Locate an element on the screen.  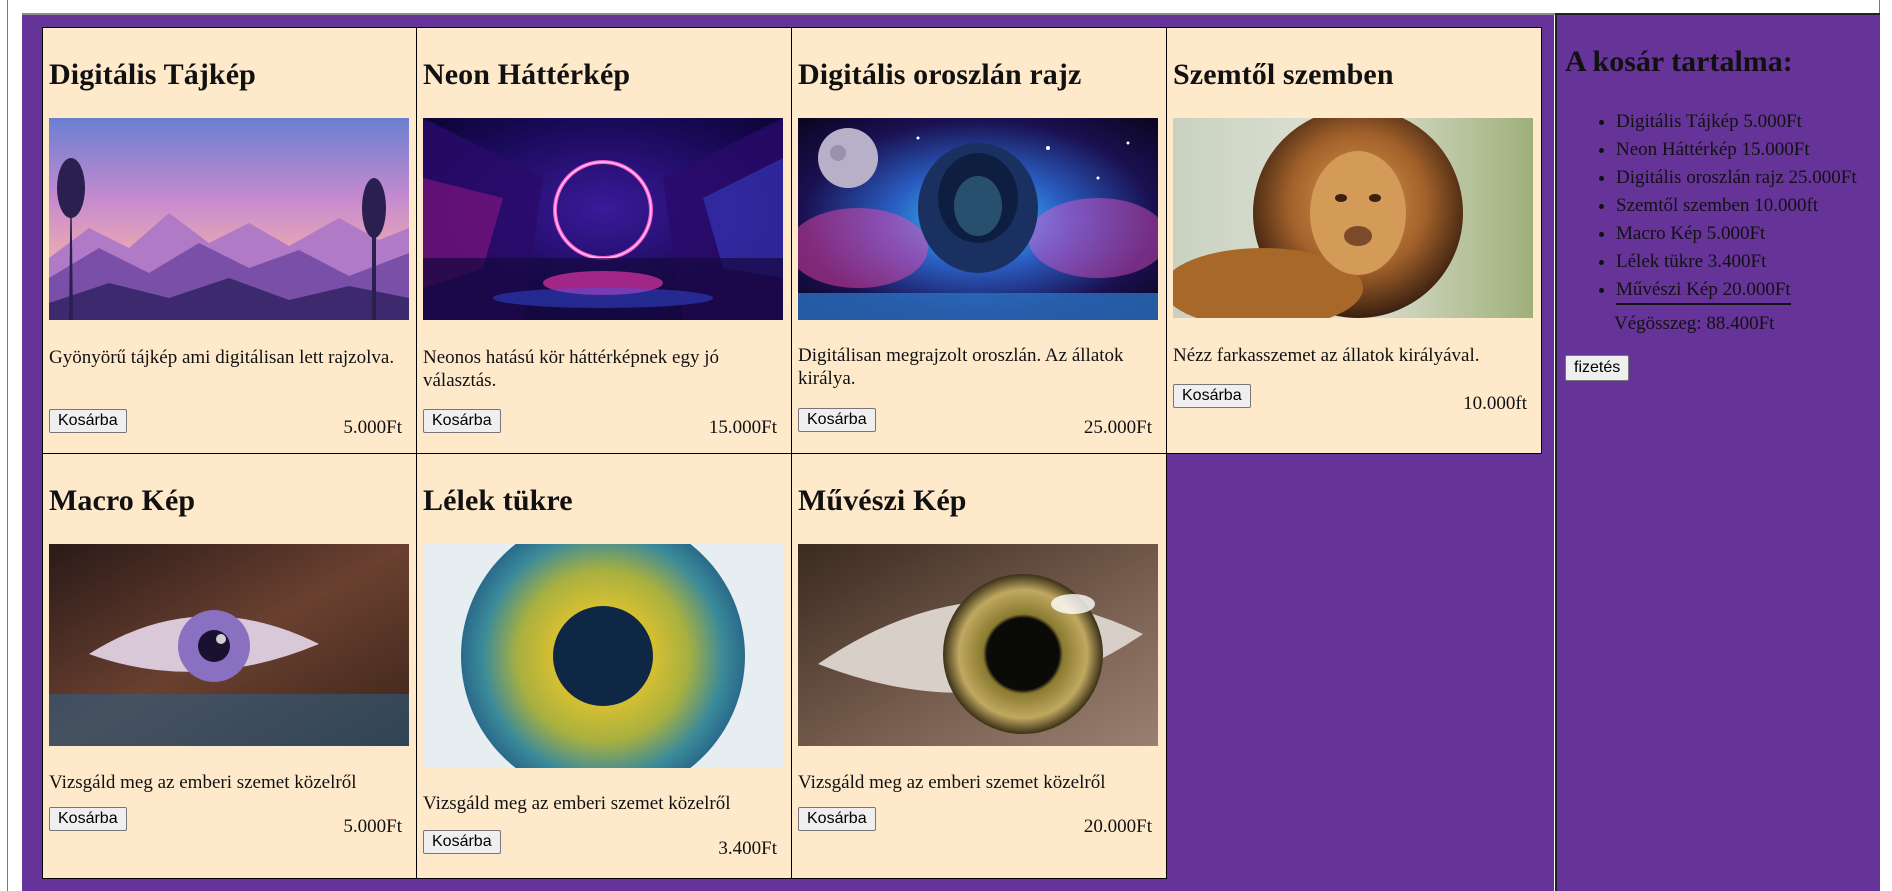
product-price: 20.000Ft is located at coordinates (1117, 826).